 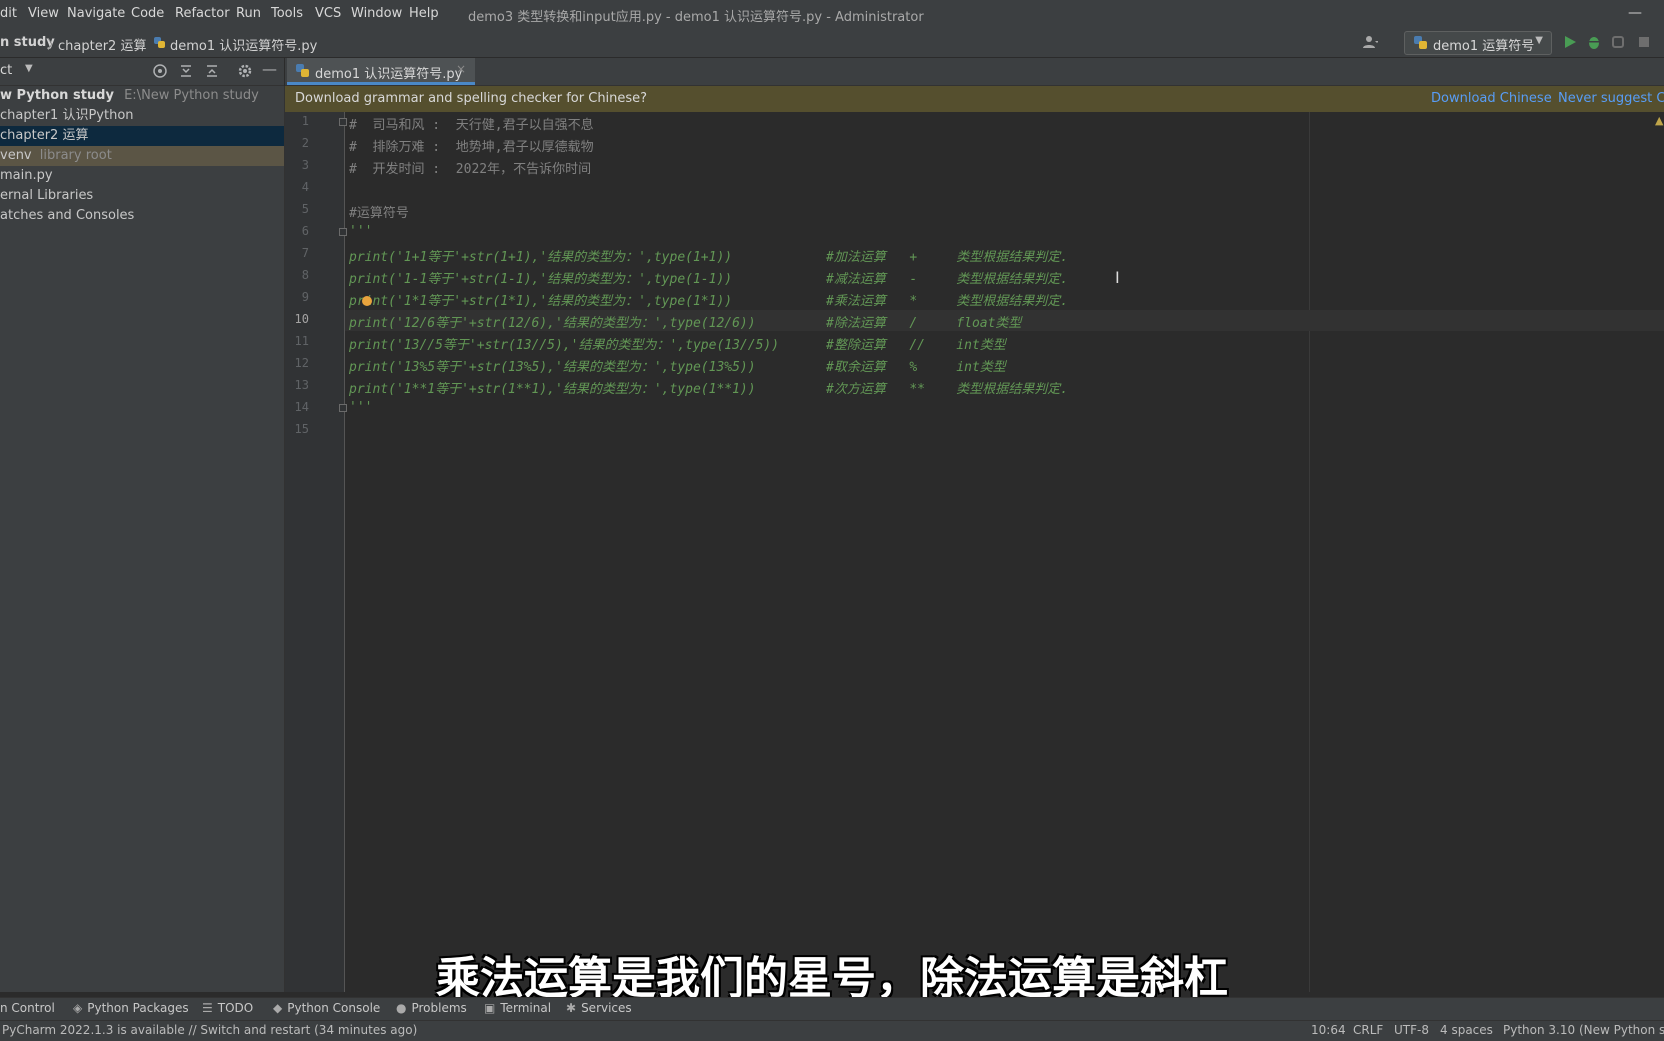 I want to click on gear-icon, so click(x=245, y=71).